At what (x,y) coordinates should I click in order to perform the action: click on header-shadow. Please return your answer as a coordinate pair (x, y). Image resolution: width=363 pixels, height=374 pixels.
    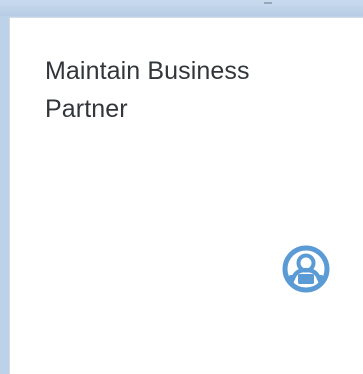
    Looking at the image, I should click on (181, 8).